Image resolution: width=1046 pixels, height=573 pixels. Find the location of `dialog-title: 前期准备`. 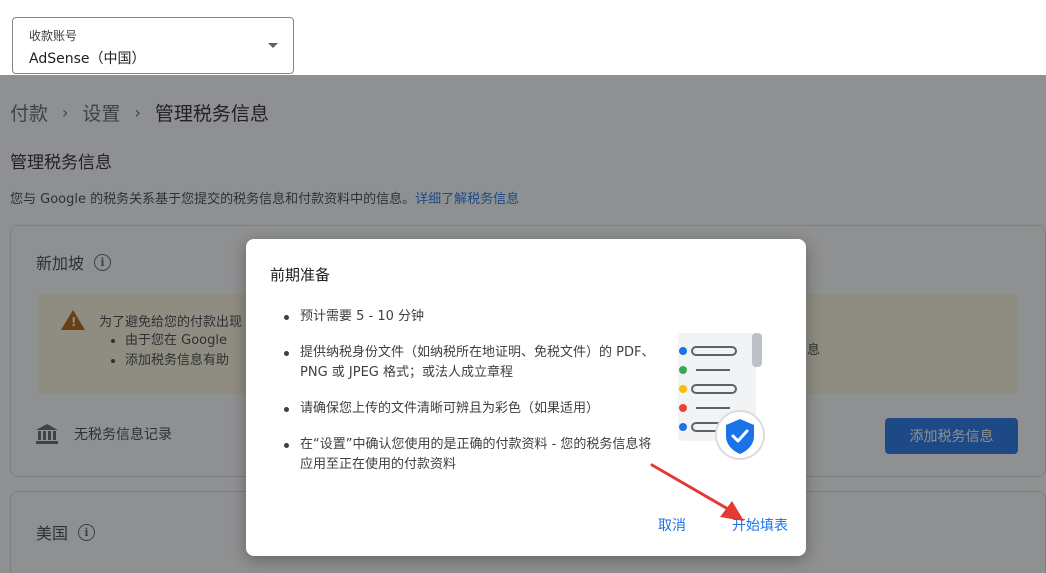

dialog-title: 前期准备 is located at coordinates (300, 275).